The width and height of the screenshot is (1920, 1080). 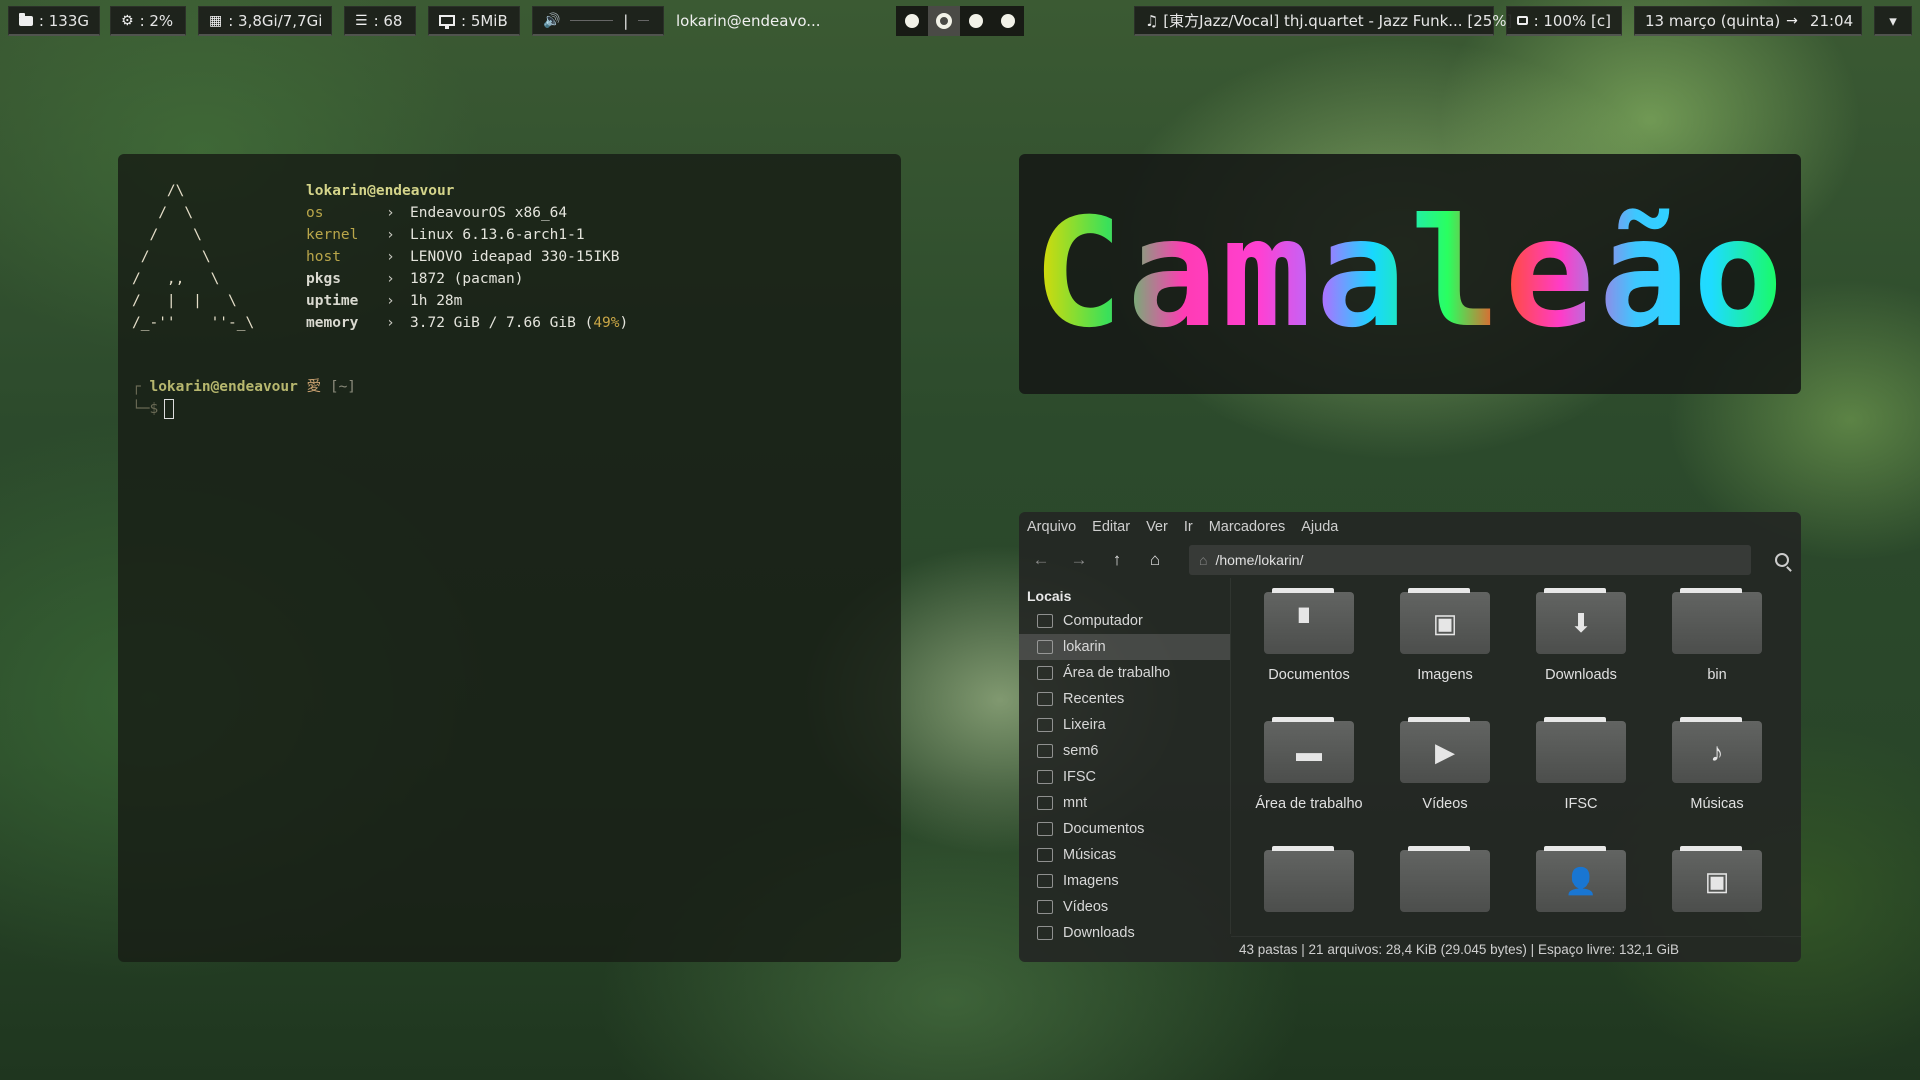 What do you see at coordinates (1051, 527) in the screenshot?
I see `menu-arquivo: Arquivo` at bounding box center [1051, 527].